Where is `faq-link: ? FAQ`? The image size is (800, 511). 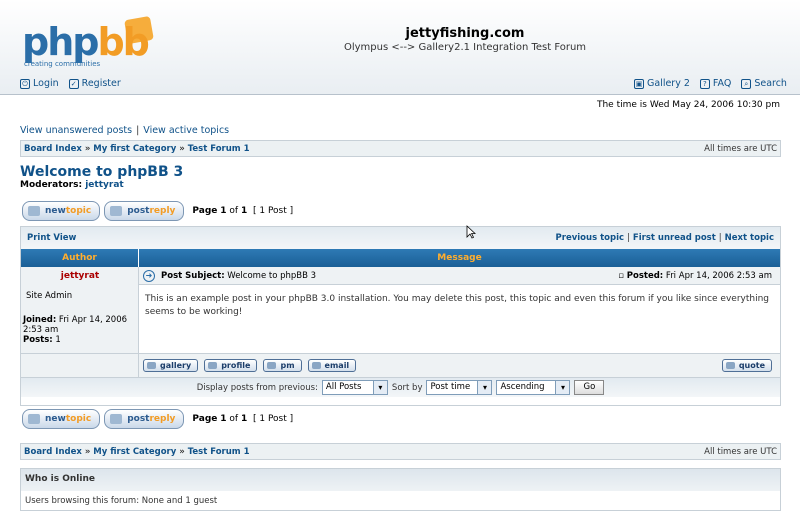 faq-link: ? FAQ is located at coordinates (715, 83).